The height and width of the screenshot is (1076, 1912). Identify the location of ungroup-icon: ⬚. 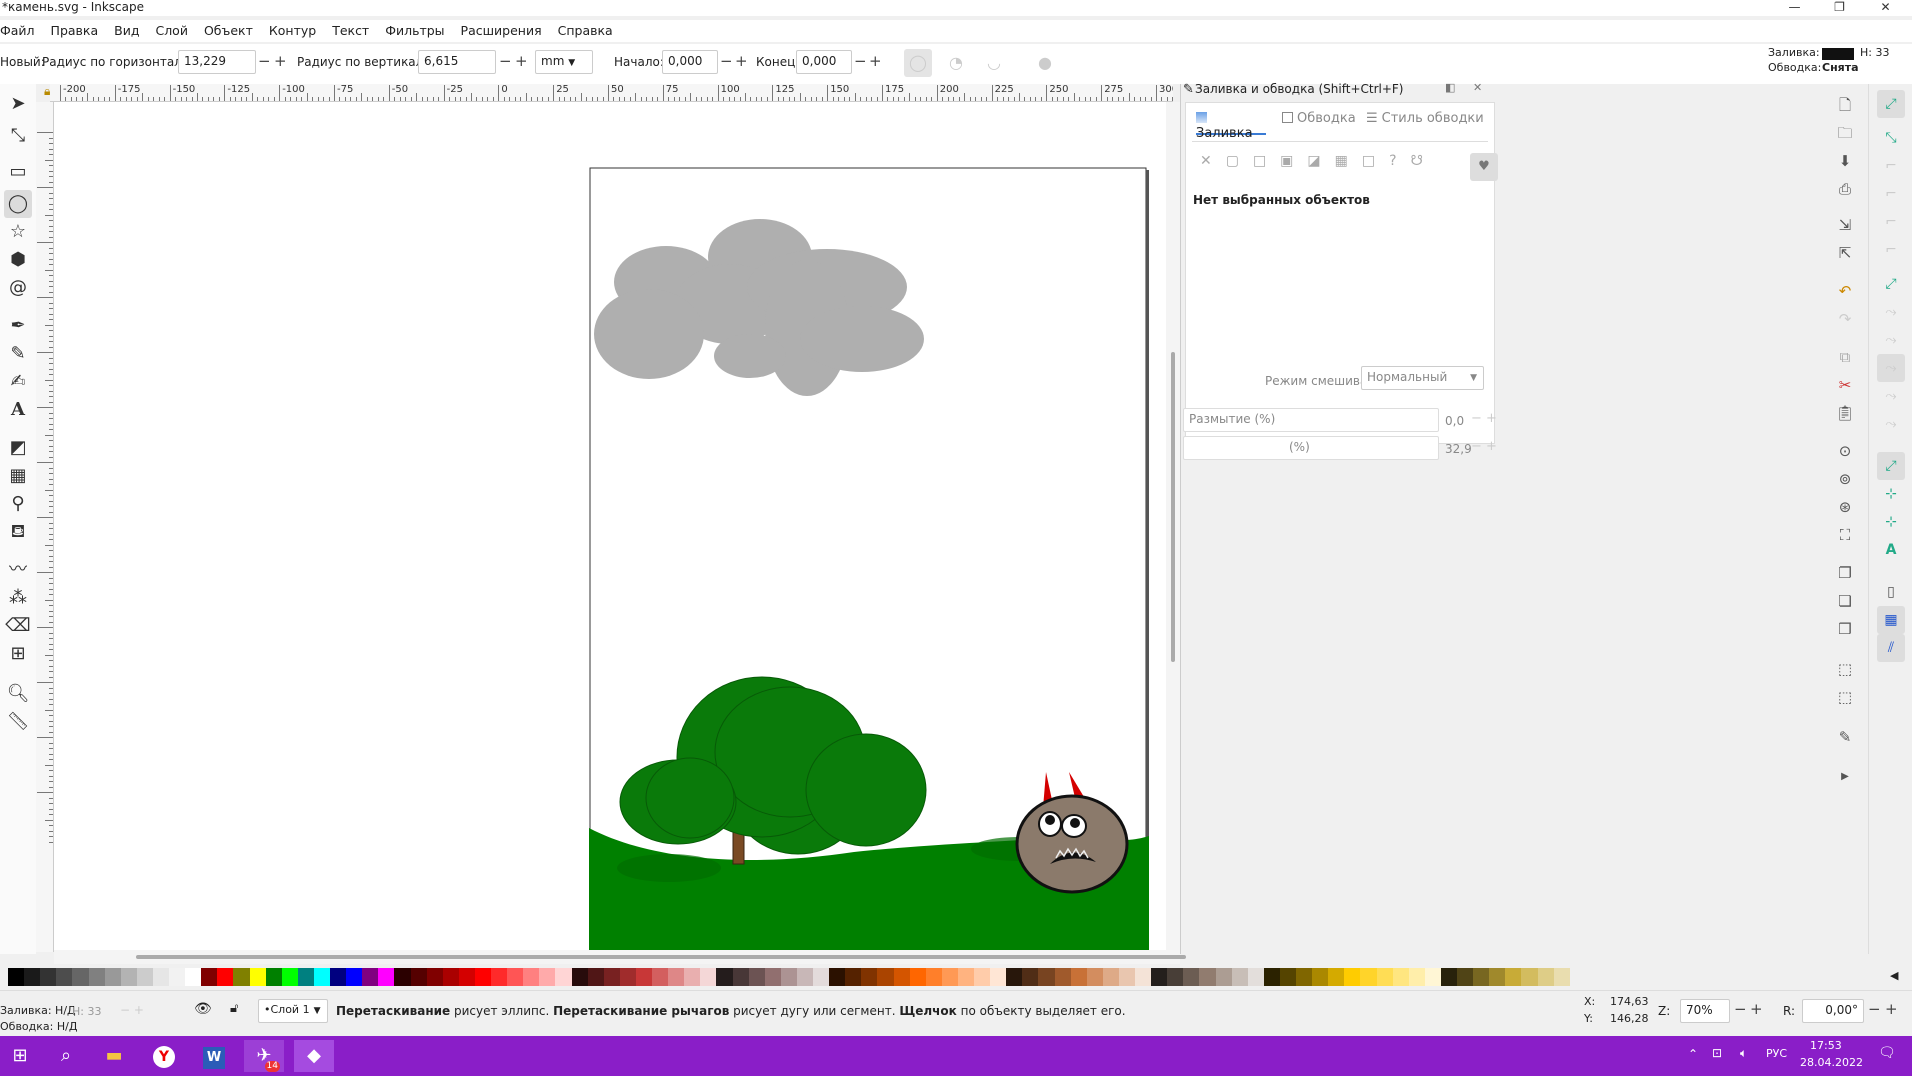
(1845, 697).